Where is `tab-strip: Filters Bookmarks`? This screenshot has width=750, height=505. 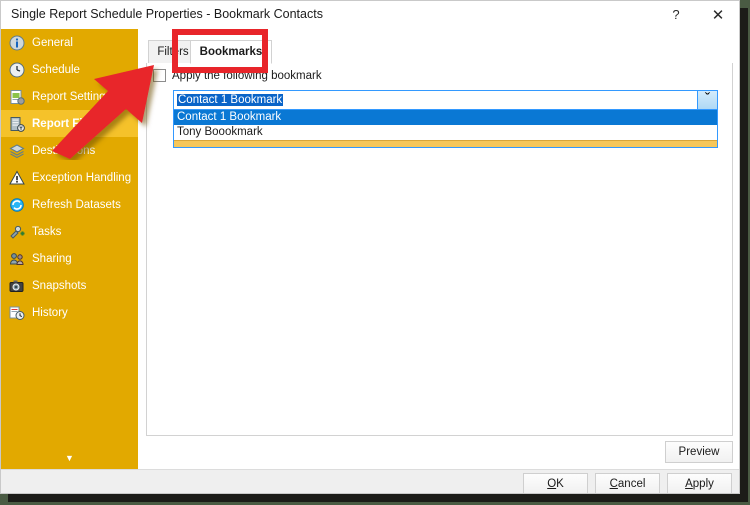
tab-strip: Filters Bookmarks is located at coordinates (439, 52).